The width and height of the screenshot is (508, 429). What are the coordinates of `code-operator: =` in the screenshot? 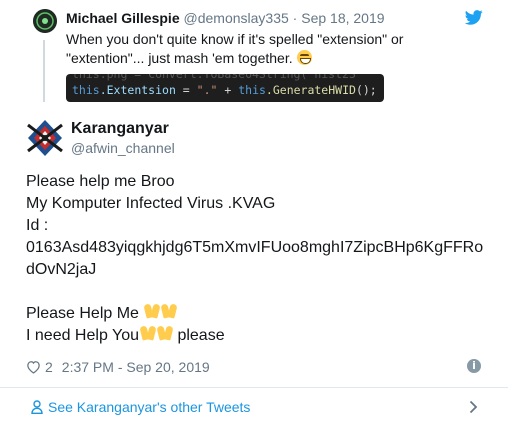 It's located at (186, 90).